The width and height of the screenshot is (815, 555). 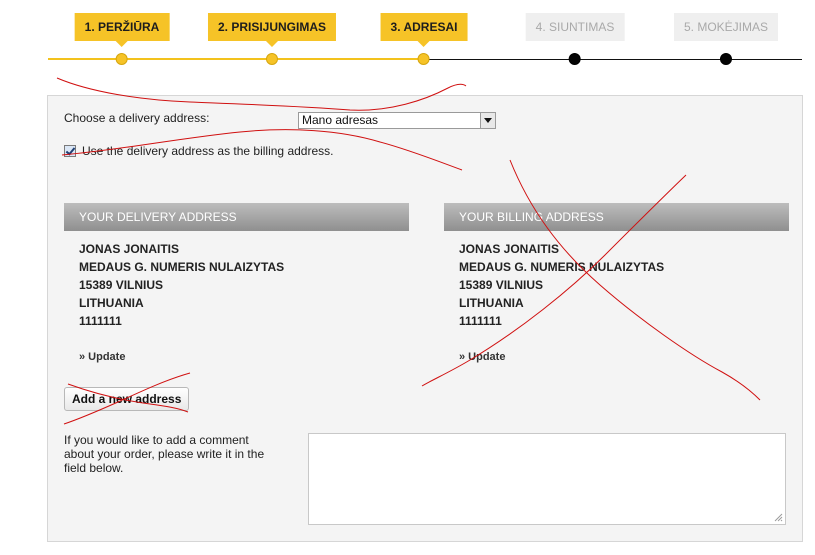 I want to click on resize-grip-icon, so click(x=778, y=517).